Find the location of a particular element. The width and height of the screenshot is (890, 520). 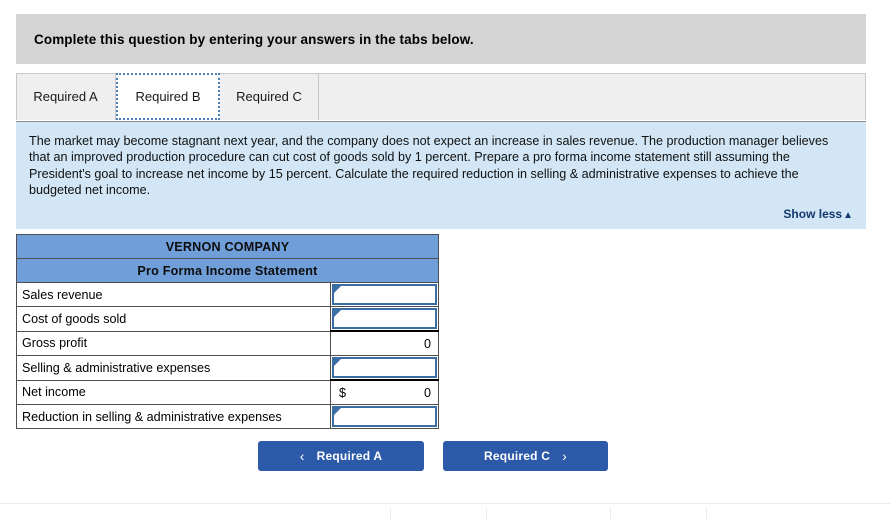

caret-up-icon: ▲ is located at coordinates (848, 215).